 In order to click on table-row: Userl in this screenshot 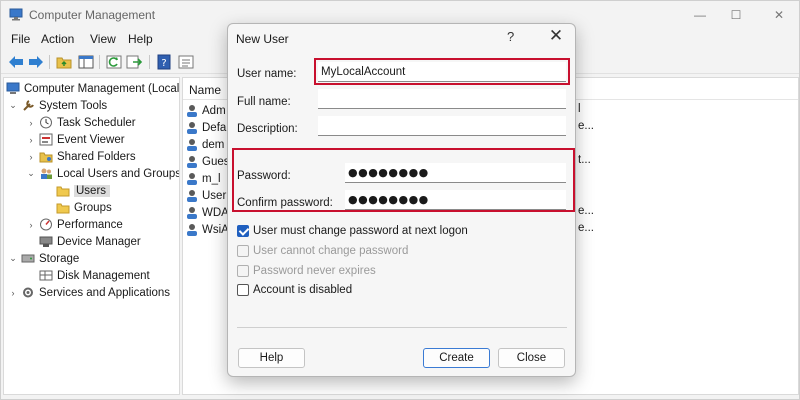, I will do `click(207, 195)`.